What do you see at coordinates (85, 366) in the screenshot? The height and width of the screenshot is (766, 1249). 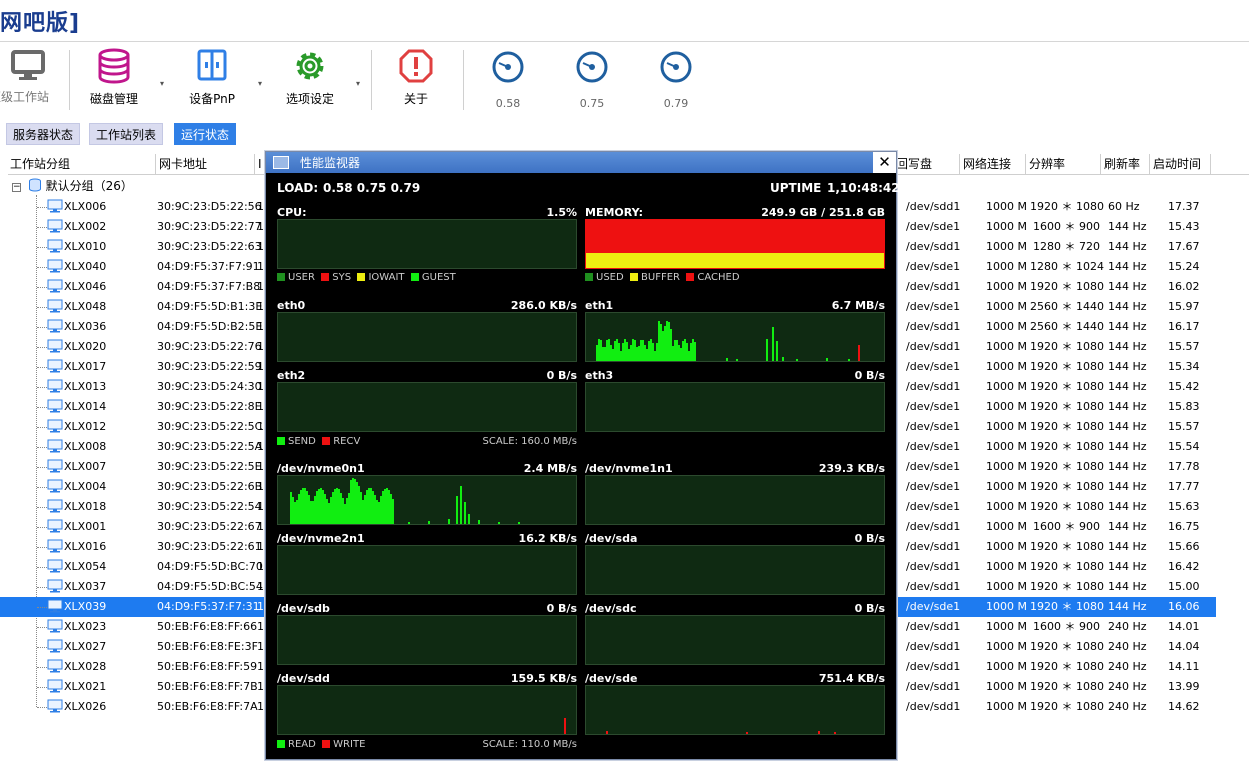 I see `cell-name: XLX017` at bounding box center [85, 366].